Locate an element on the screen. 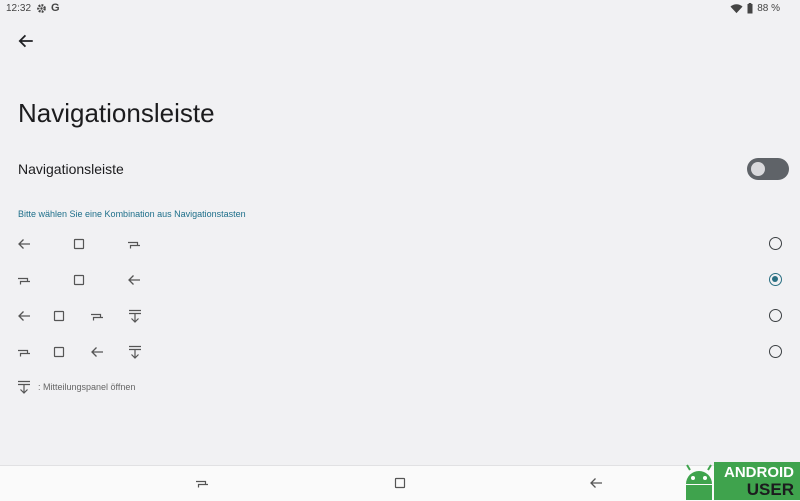 The height and width of the screenshot is (501, 800). battery-percent: 88 % is located at coordinates (768, 8).